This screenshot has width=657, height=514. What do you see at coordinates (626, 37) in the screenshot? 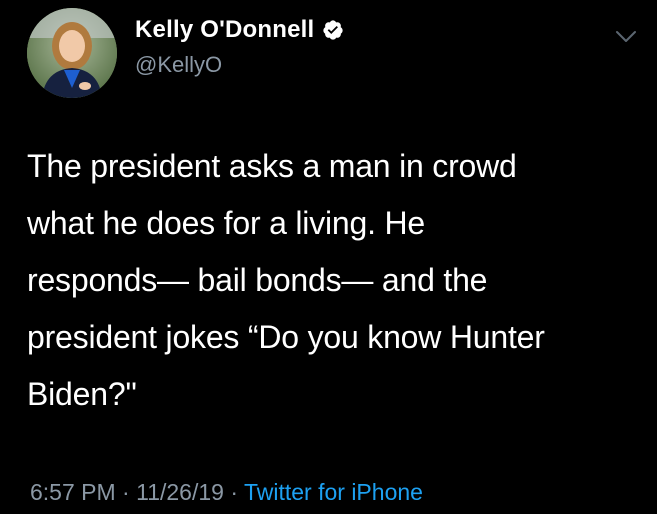
I see `chevron-down-icon` at bounding box center [626, 37].